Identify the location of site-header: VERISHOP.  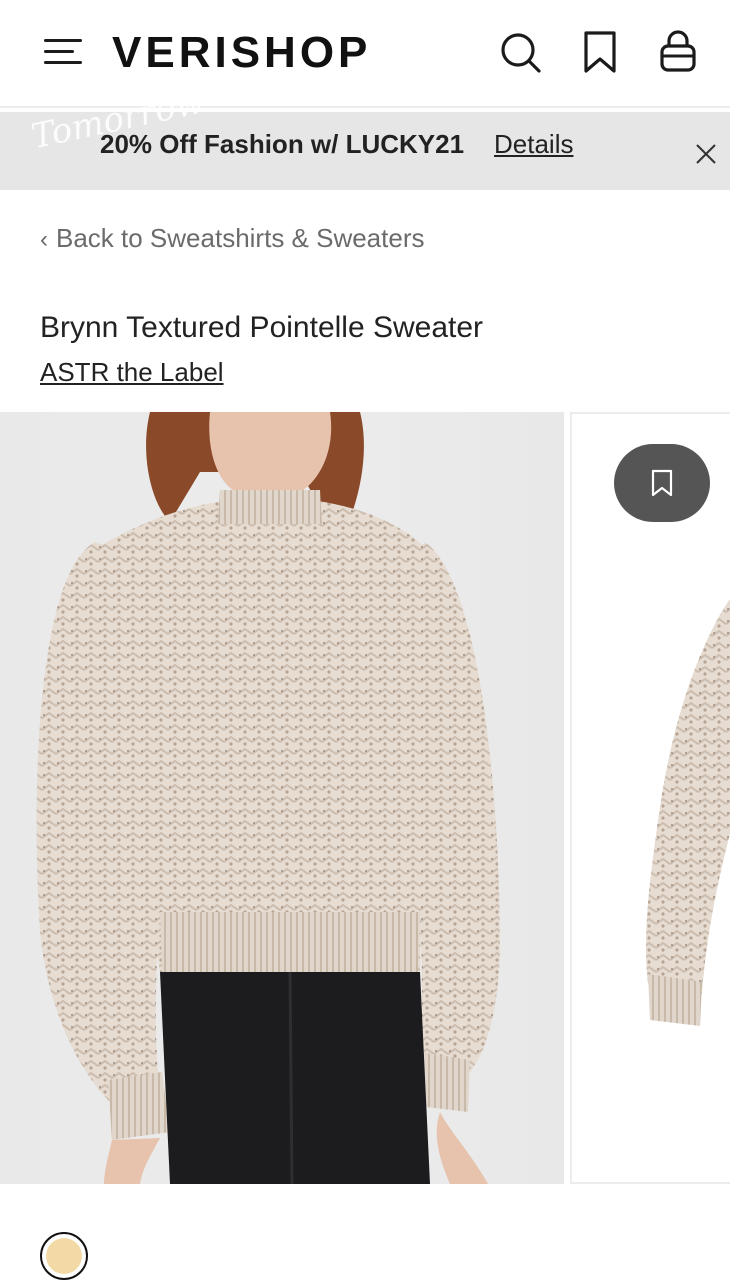
(365, 54).